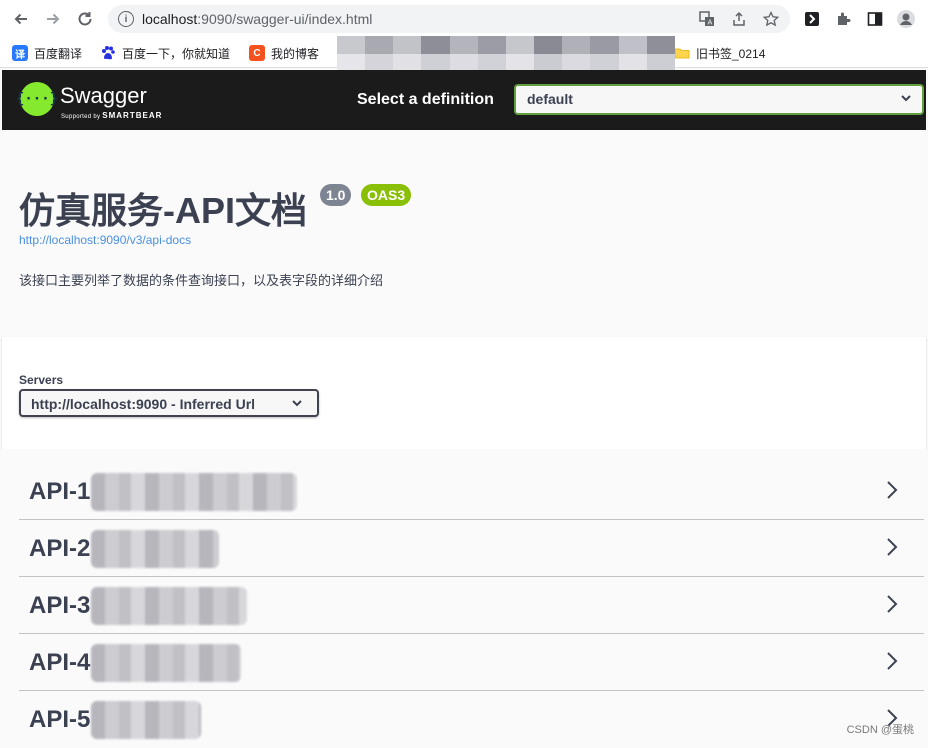 The height and width of the screenshot is (748, 928). What do you see at coordinates (105, 240) in the screenshot?
I see `api-docs-link: http://localhost:9090/v3/api-docs` at bounding box center [105, 240].